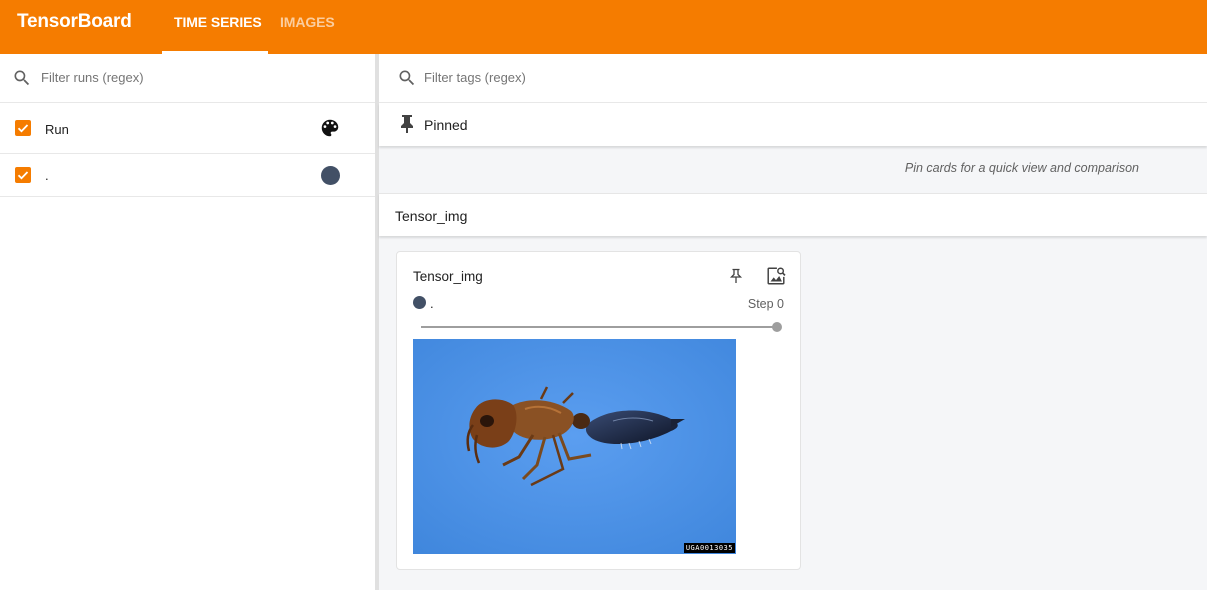  Describe the element at coordinates (23, 175) in the screenshot. I see `run-checkbox` at that location.